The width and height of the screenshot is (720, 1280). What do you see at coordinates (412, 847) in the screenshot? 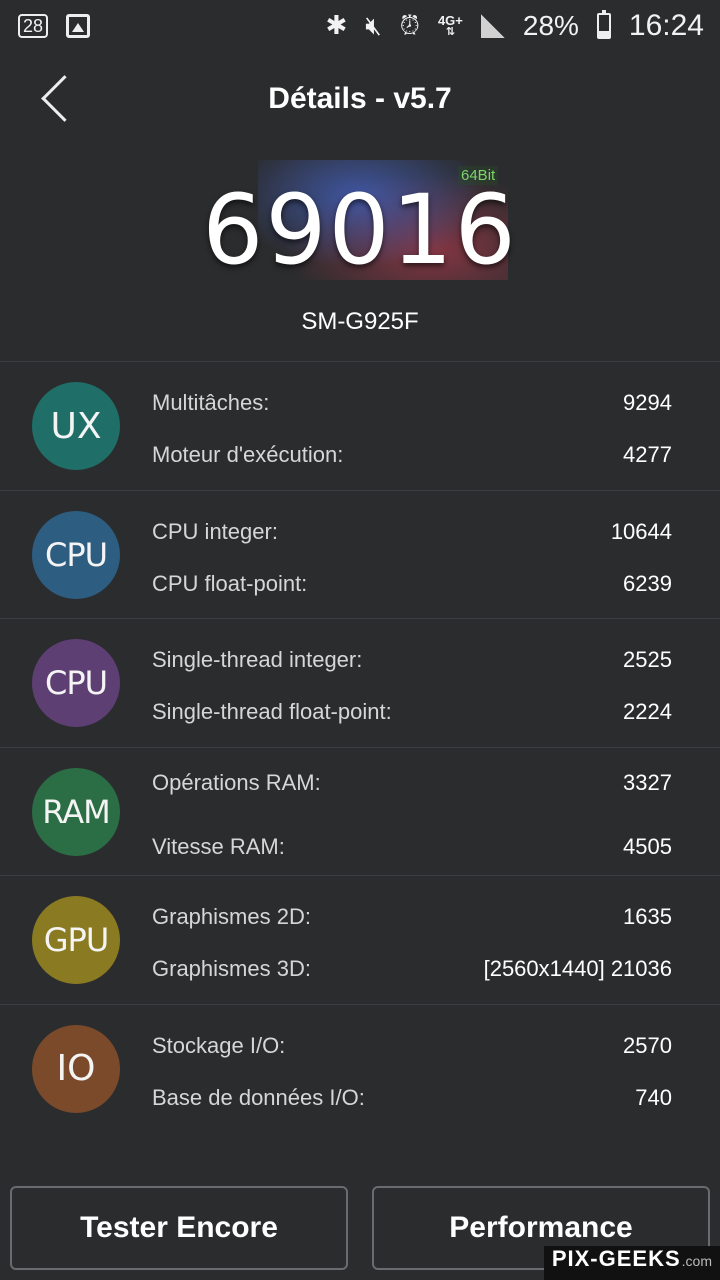
I see `metric-row: Vitesse RAM: 4505` at bounding box center [412, 847].